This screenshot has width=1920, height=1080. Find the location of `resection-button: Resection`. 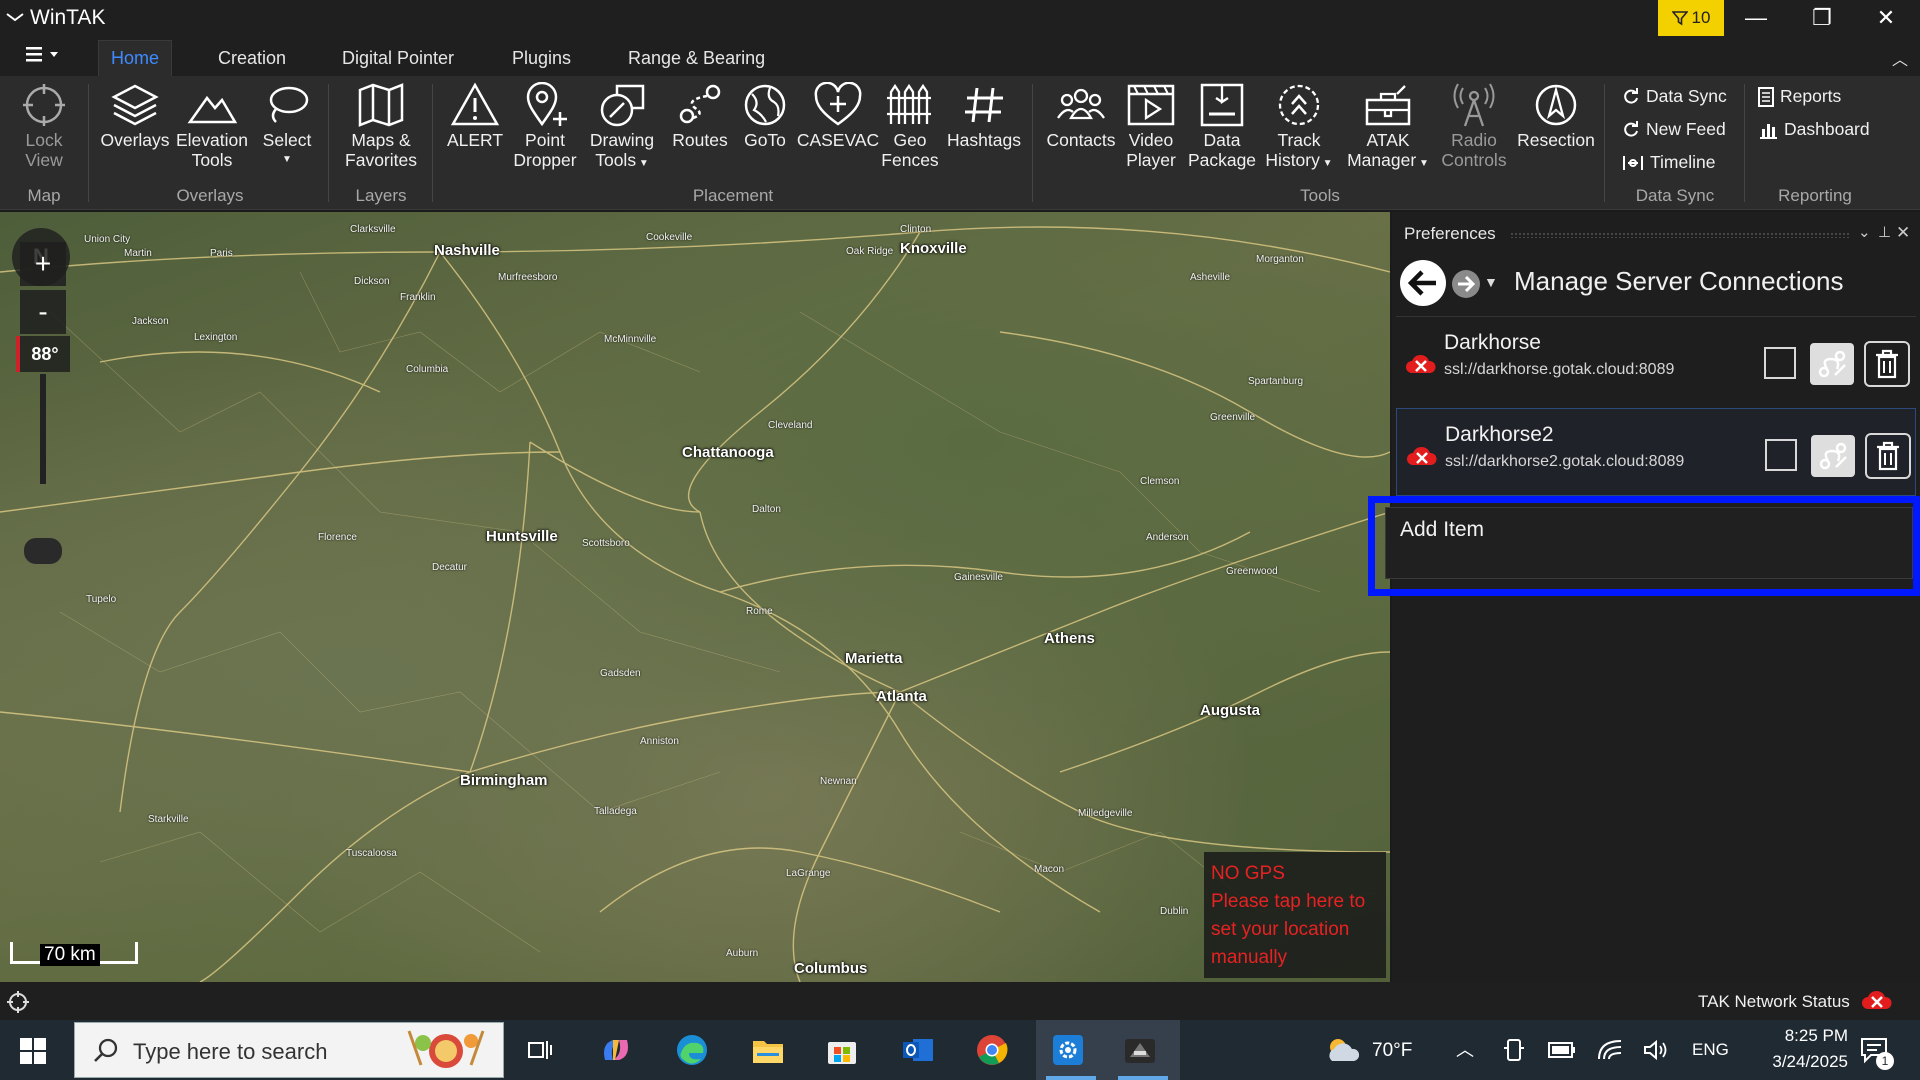

resection-button: Resection is located at coordinates (1556, 116).